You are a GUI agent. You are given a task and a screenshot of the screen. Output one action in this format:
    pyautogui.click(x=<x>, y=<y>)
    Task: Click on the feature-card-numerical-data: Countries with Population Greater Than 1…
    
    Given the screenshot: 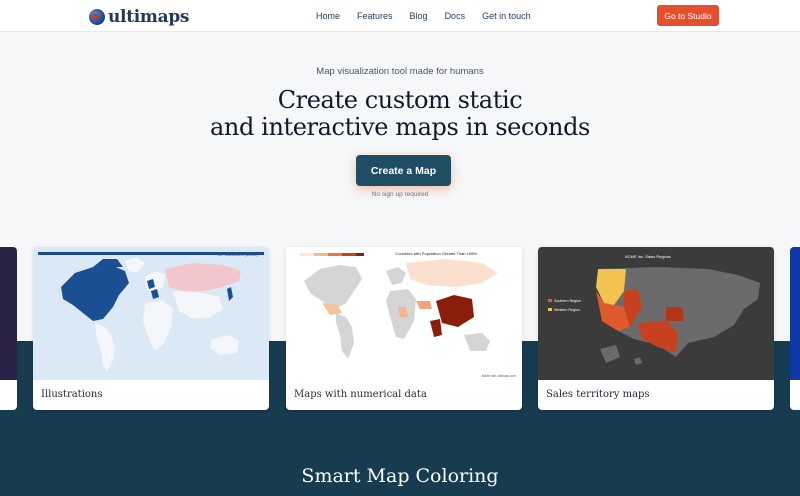 What is the action you would take?
    pyautogui.click(x=404, y=328)
    